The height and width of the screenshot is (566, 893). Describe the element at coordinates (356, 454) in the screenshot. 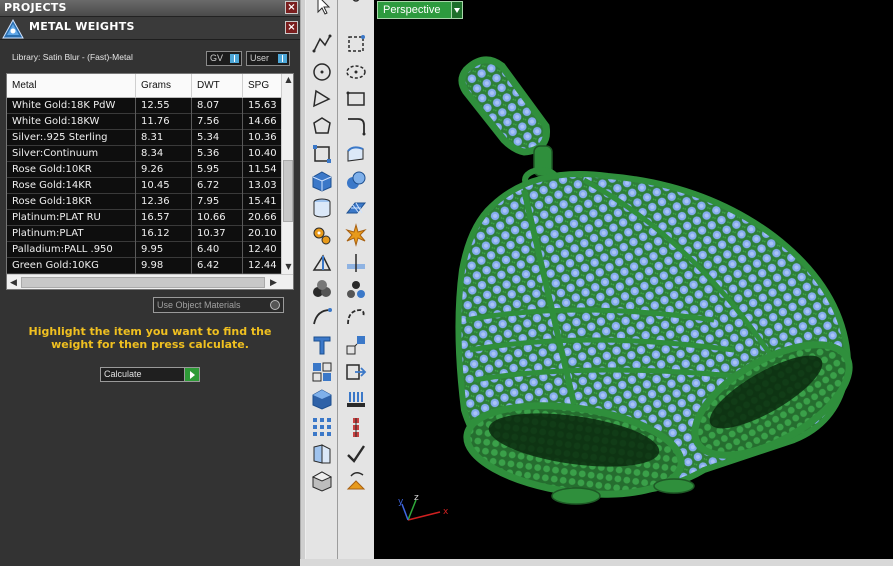

I see `checkmark-icon` at that location.